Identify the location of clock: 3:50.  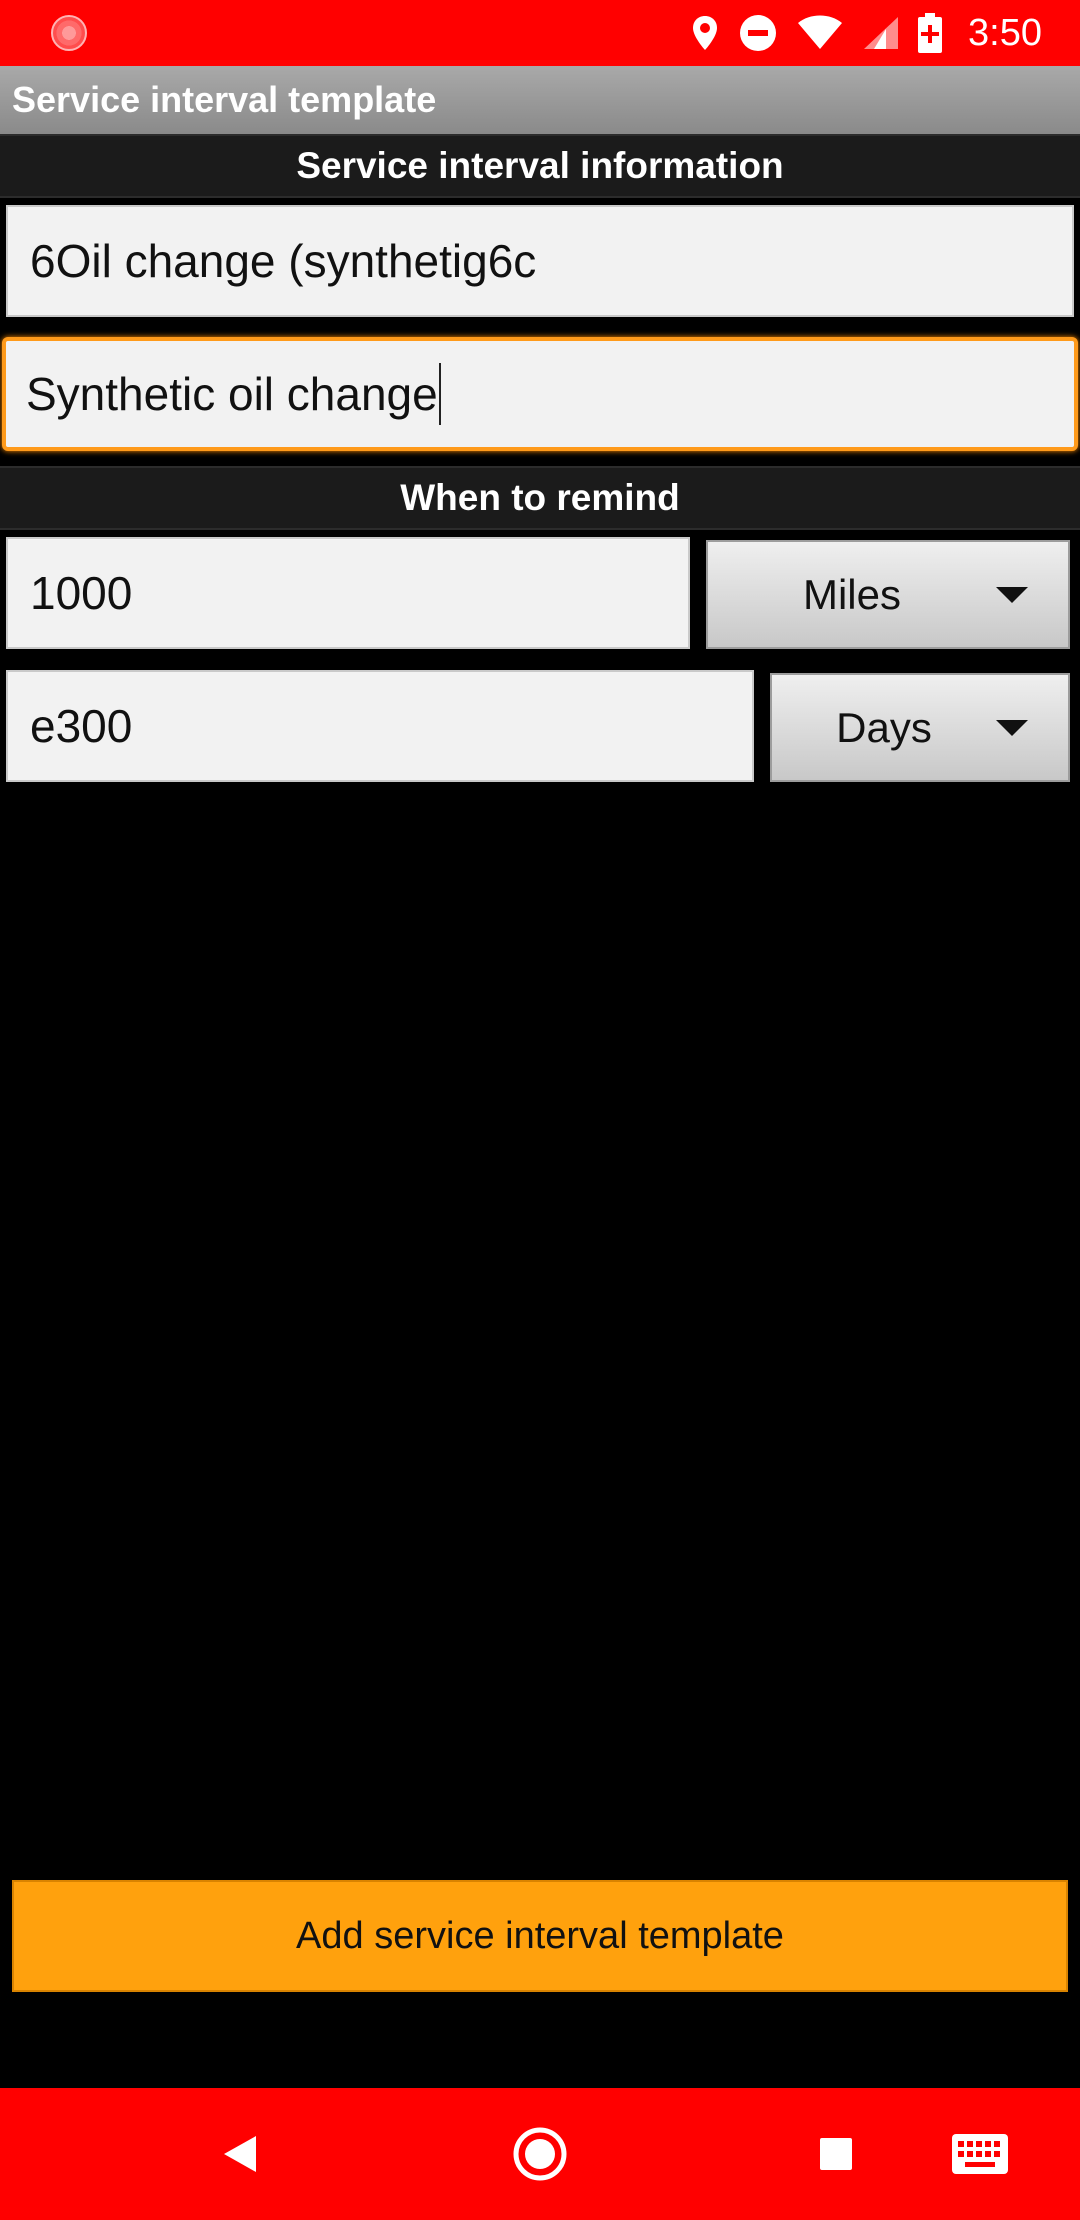
(1005, 32).